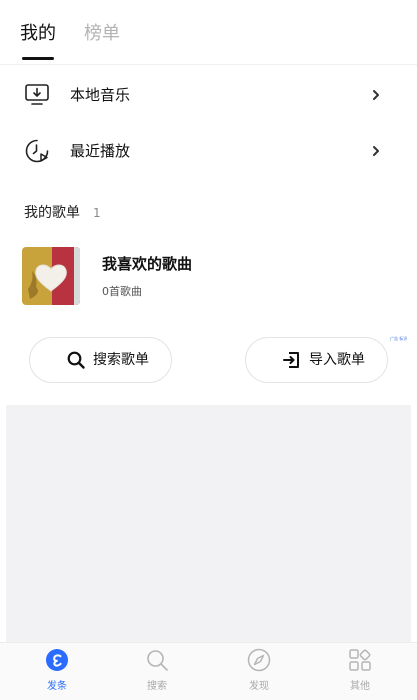  What do you see at coordinates (100, 151) in the screenshot?
I see `recent-play-label: 最近播放` at bounding box center [100, 151].